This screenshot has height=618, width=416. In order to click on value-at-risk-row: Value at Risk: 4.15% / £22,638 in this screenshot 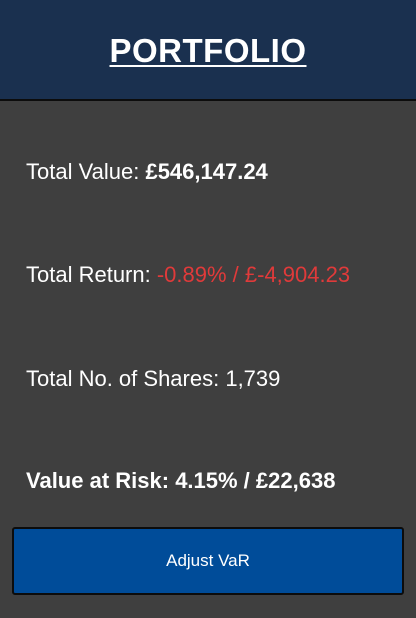, I will do `click(180, 481)`.